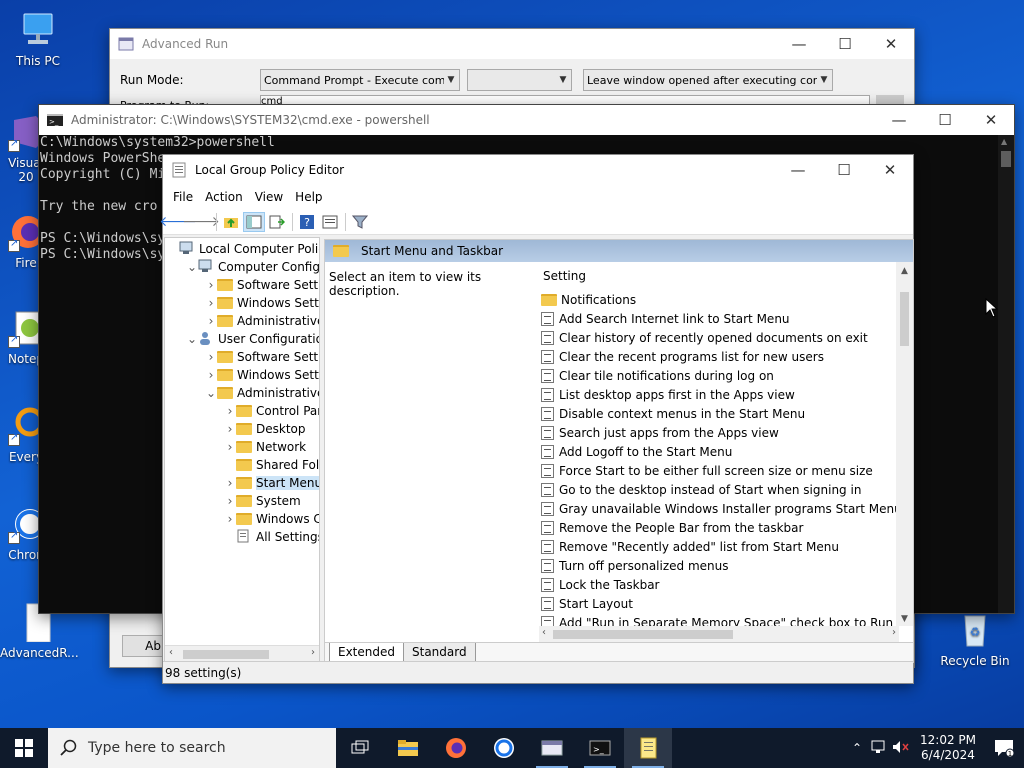 This screenshot has height=768, width=1024. What do you see at coordinates (192, 748) in the screenshot?
I see `taskbar-search-box: Type here to search` at bounding box center [192, 748].